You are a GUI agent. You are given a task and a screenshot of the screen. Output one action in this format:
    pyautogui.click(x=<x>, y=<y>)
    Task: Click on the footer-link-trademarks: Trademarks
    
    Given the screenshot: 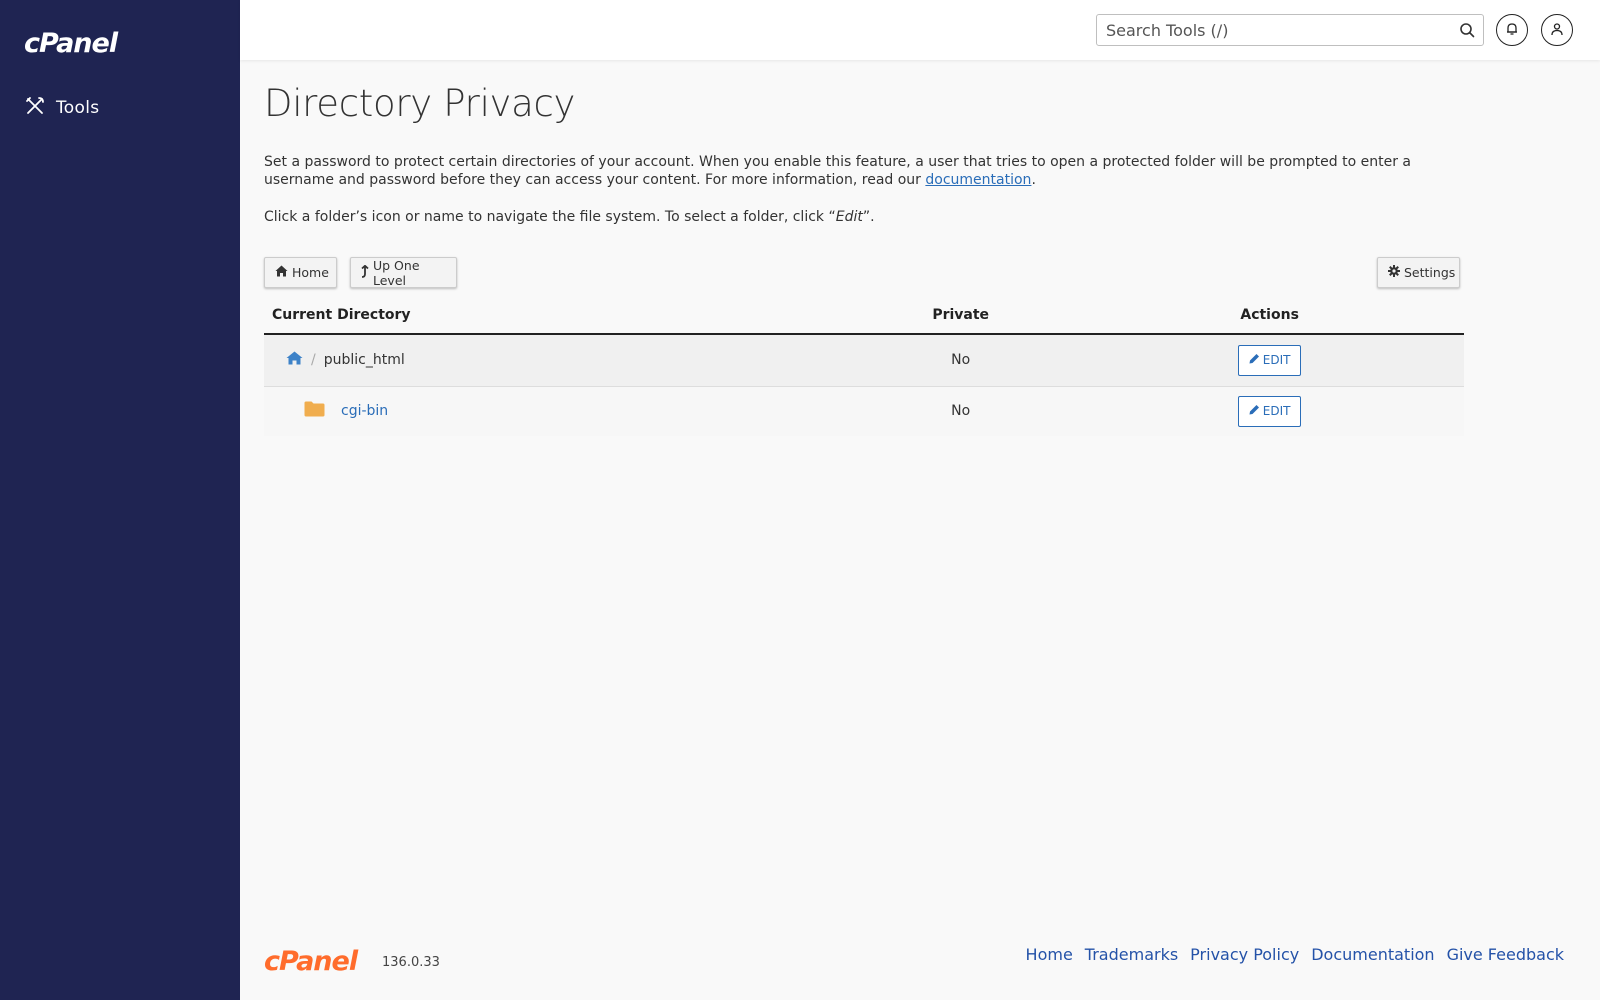 What is the action you would take?
    pyautogui.click(x=1131, y=954)
    